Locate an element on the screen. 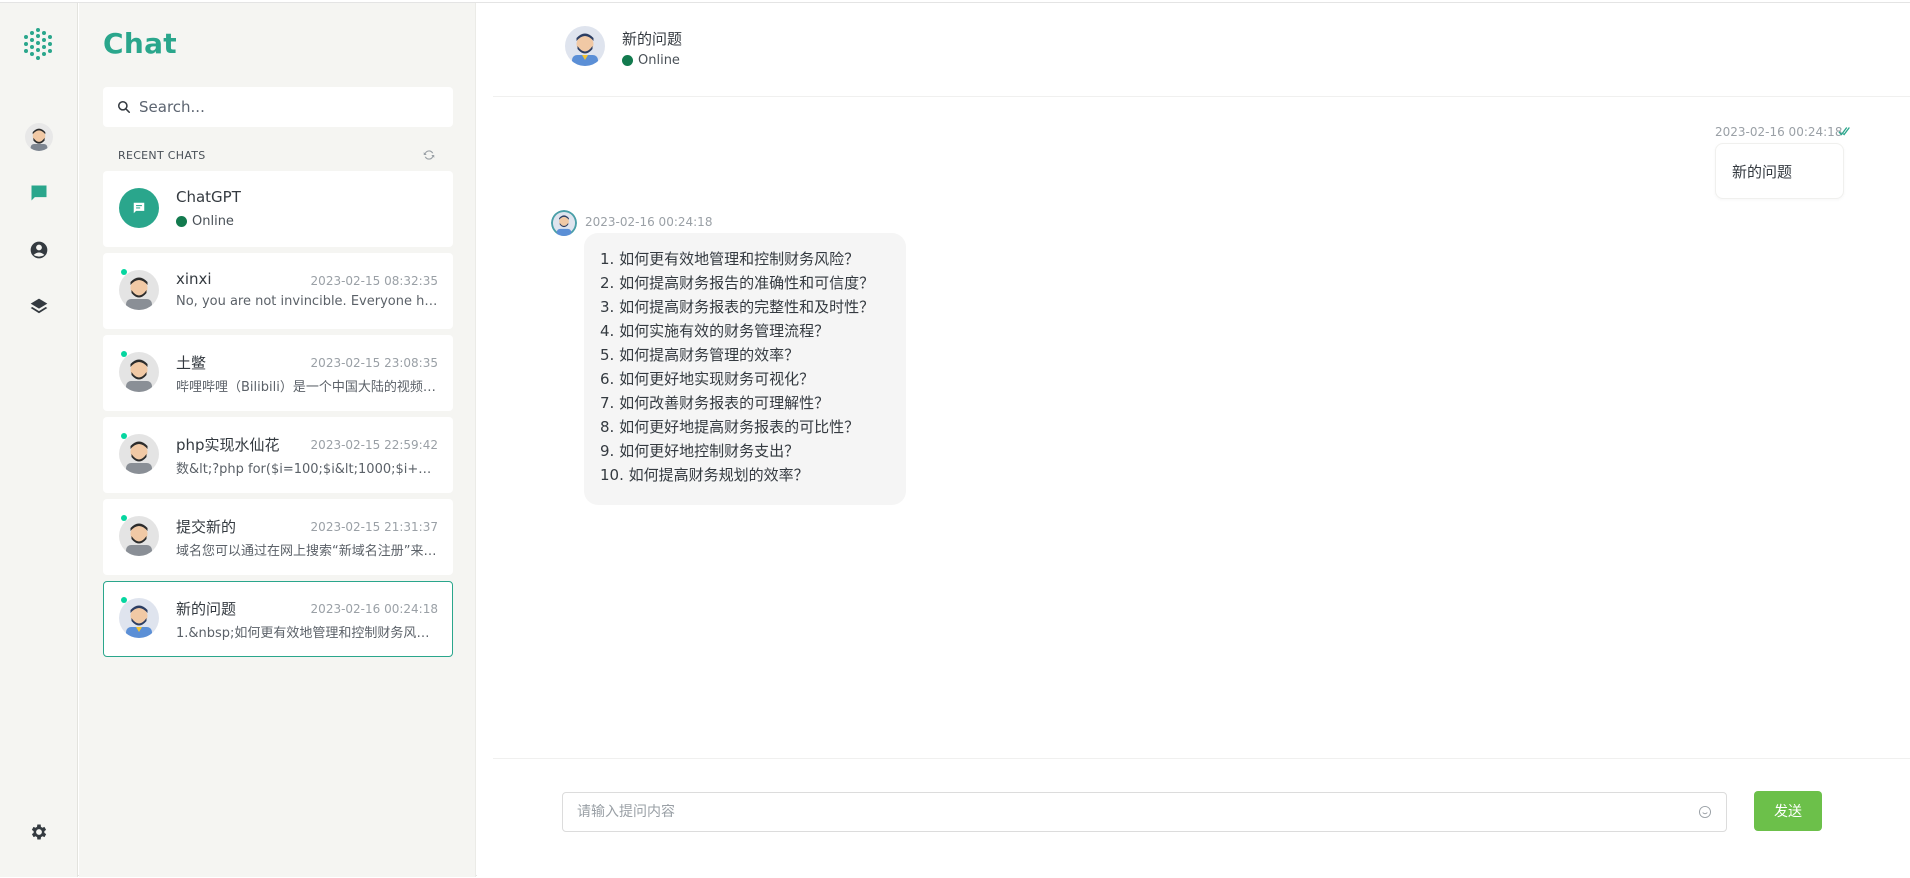 Image resolution: width=1910 pixels, height=878 pixels. message-line: 7. 如何改善财务报表的可理解性？ is located at coordinates (715, 403).